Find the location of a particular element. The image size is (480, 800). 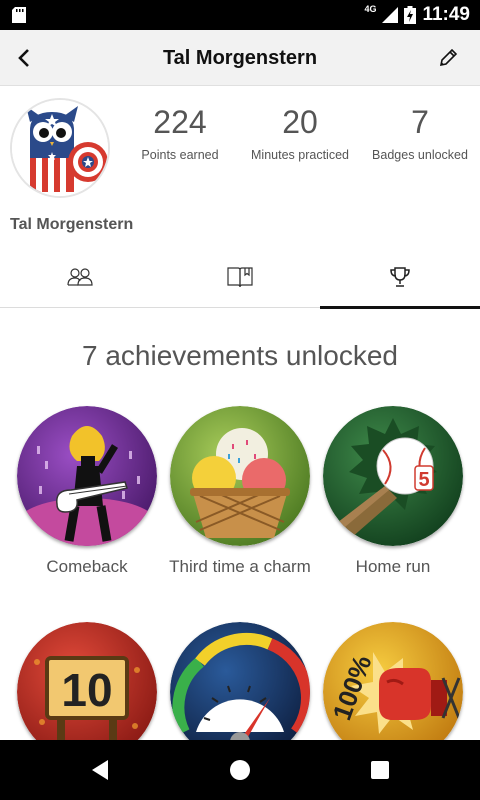

stat-label: Badges unlocked is located at coordinates (420, 155).